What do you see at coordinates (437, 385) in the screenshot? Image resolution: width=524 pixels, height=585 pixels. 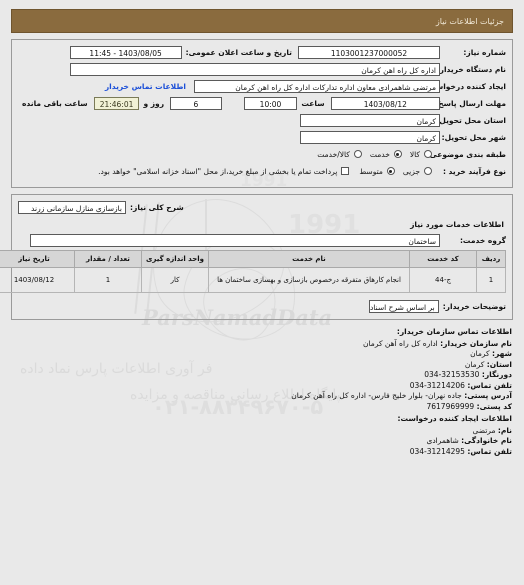 I see `buyer-phone-value: 31214206-034` at bounding box center [437, 385].